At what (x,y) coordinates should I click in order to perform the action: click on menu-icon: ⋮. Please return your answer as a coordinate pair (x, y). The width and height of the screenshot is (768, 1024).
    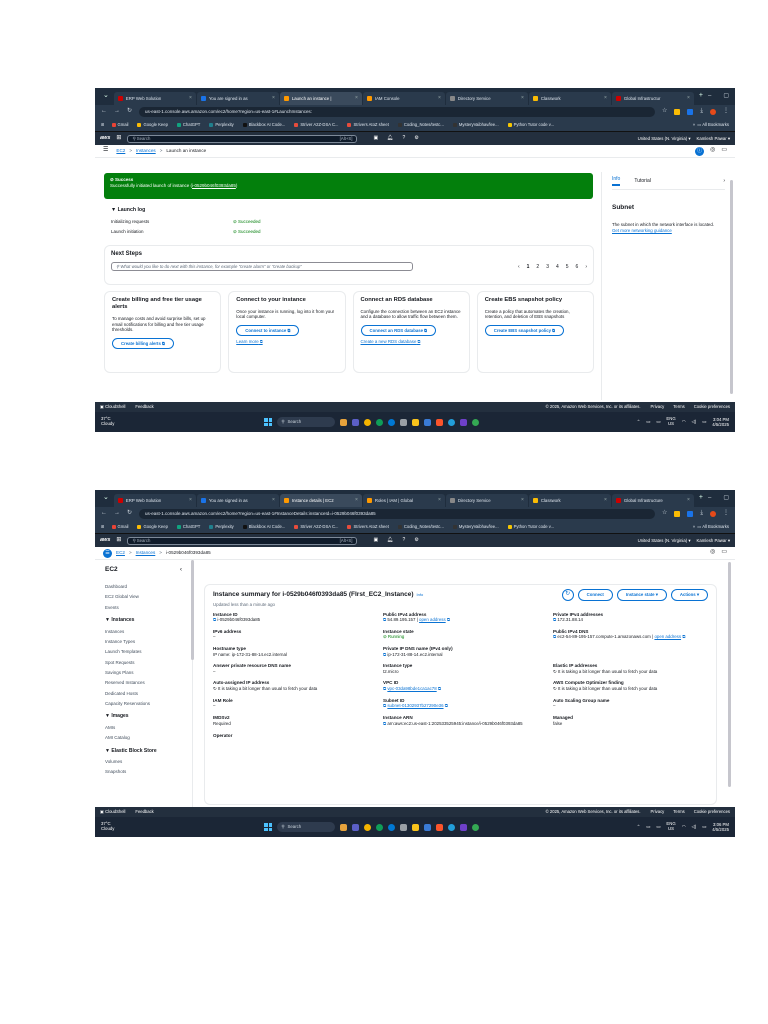
    Looking at the image, I should click on (726, 112).